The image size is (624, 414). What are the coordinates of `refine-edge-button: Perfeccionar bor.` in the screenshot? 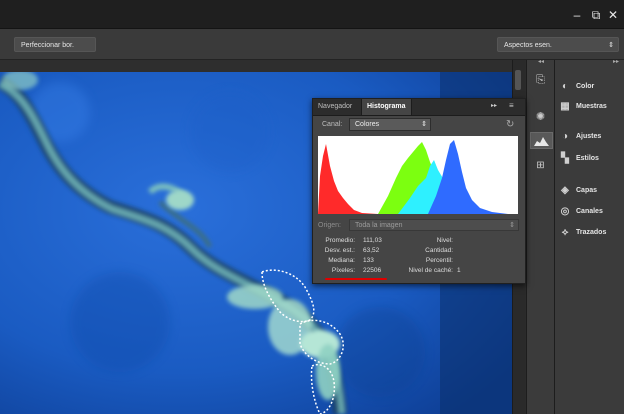 It's located at (55, 44).